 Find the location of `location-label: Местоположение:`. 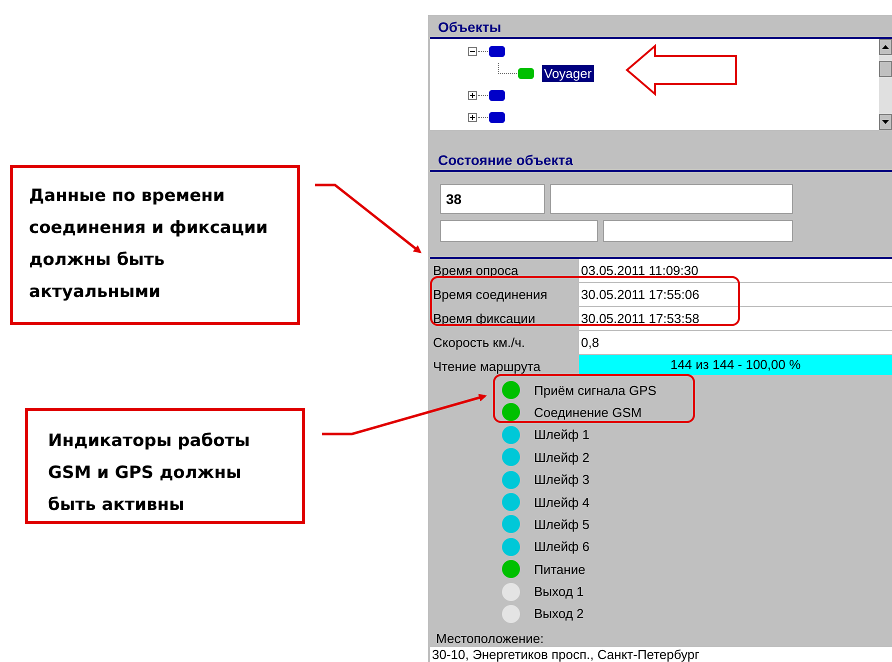

location-label: Местоположение: is located at coordinates (490, 639).